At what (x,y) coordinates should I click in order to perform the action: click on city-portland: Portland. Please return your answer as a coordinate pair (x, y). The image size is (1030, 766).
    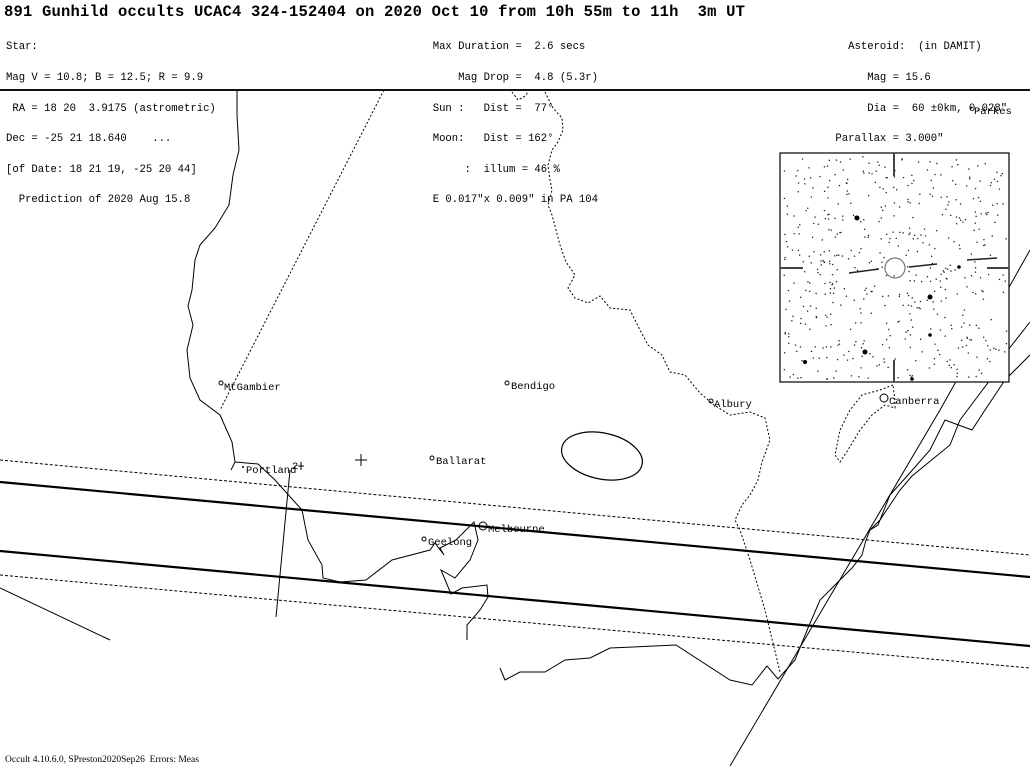
    Looking at the image, I should click on (269, 471).